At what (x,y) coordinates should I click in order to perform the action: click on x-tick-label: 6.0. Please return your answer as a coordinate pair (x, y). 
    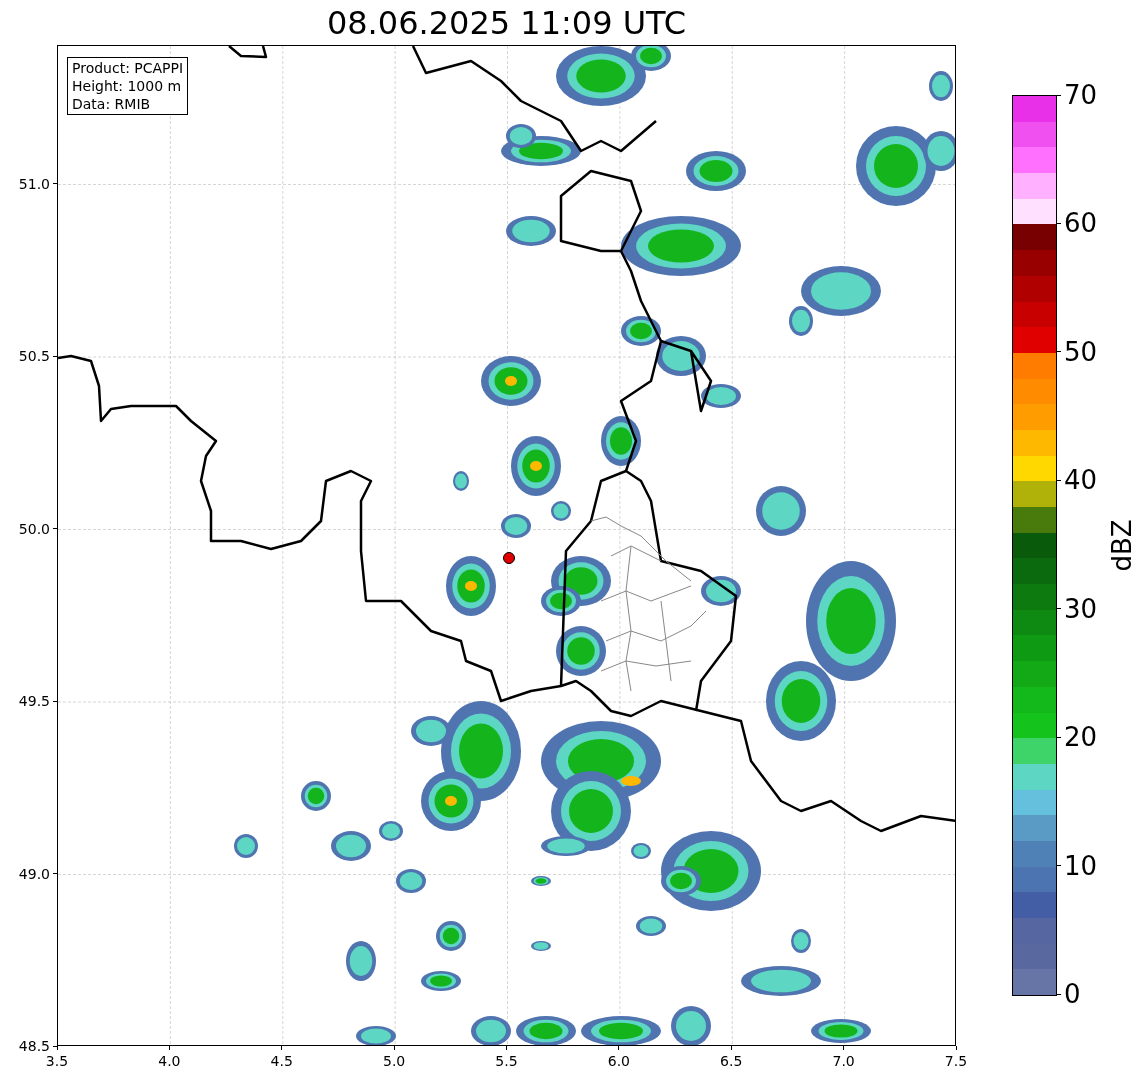
    Looking at the image, I should click on (618, 1061).